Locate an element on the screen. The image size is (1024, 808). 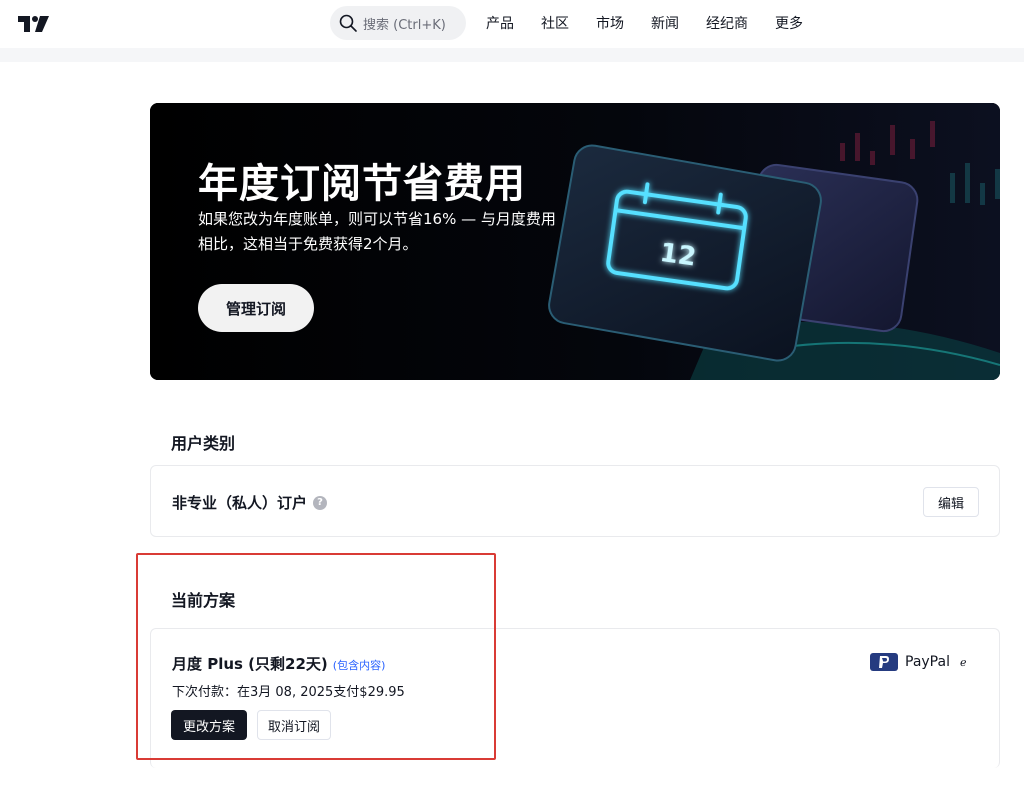
banner-description-line2: 相比，这相当于免费获得2个月。 is located at coordinates (308, 244).